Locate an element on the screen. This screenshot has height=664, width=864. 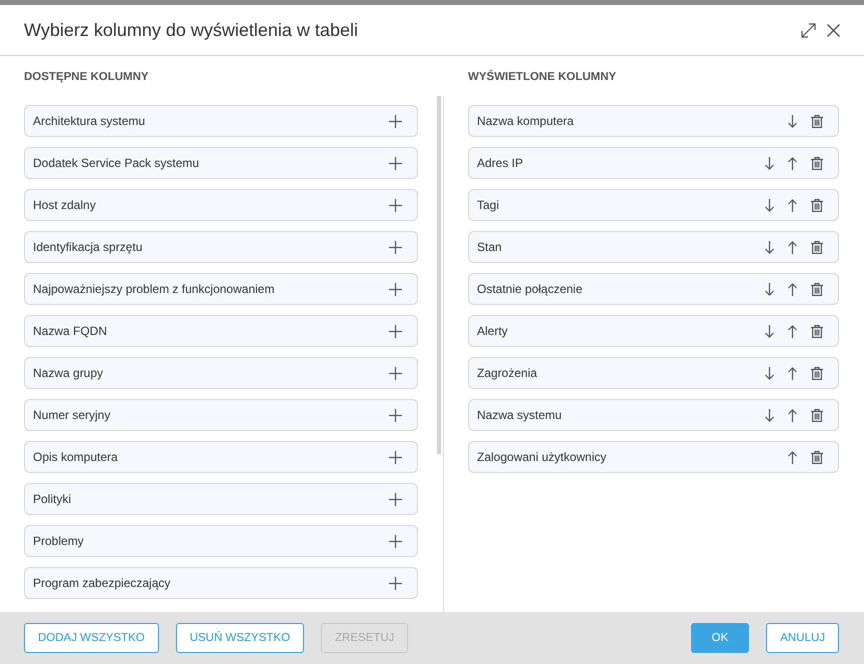
column-name: Host zdalny is located at coordinates (64, 205).